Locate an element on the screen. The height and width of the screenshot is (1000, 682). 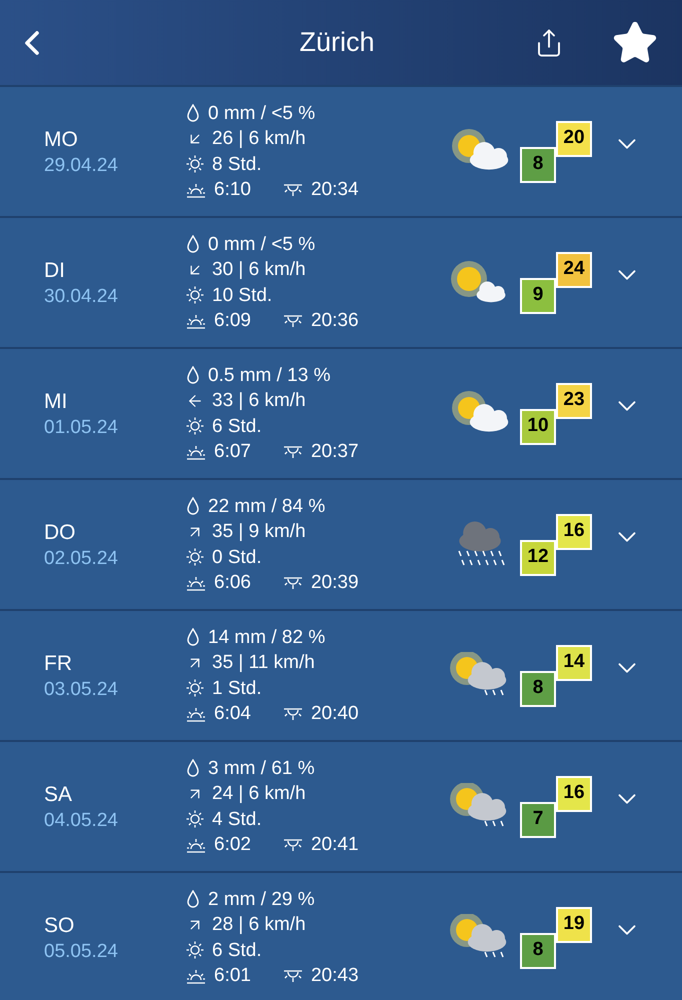
weekday: DO is located at coordinates (60, 533).